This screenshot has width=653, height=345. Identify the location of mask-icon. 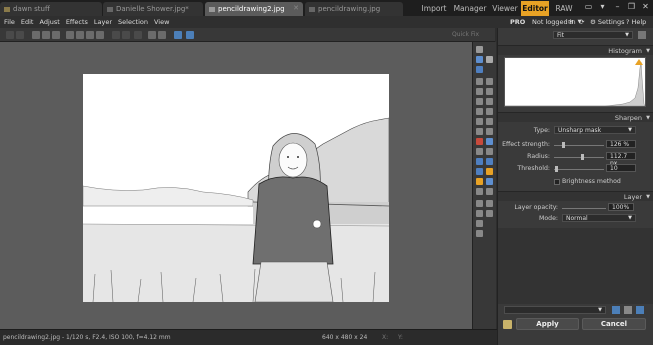
(479, 203).